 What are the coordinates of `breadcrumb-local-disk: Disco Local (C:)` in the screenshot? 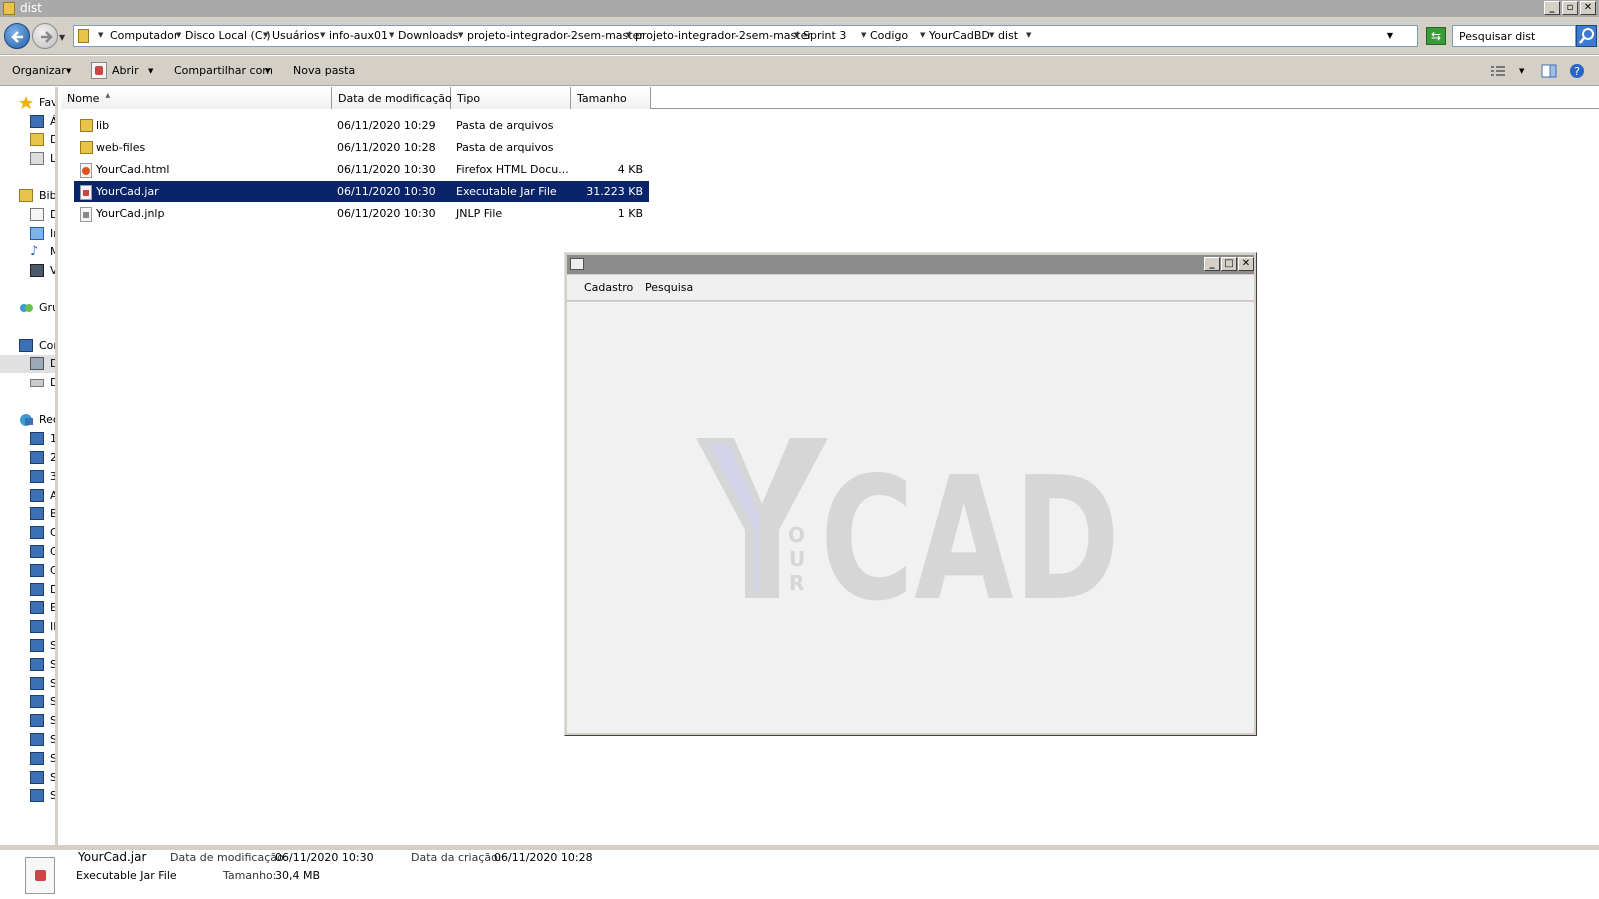 It's located at (228, 35).